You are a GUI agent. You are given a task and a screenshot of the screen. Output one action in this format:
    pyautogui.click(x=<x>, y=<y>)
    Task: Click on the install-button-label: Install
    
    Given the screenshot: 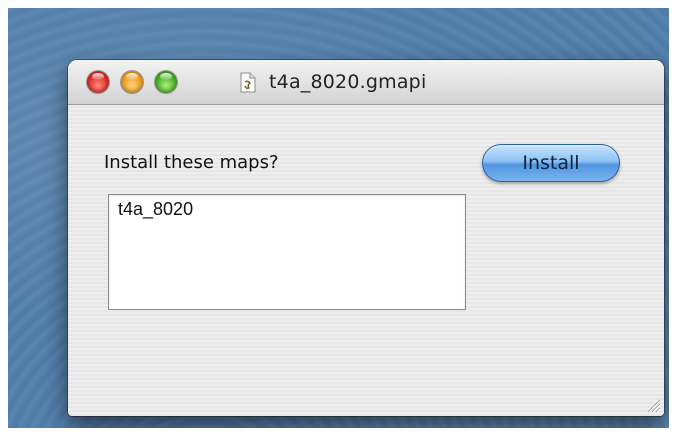 What is the action you would take?
    pyautogui.click(x=551, y=163)
    